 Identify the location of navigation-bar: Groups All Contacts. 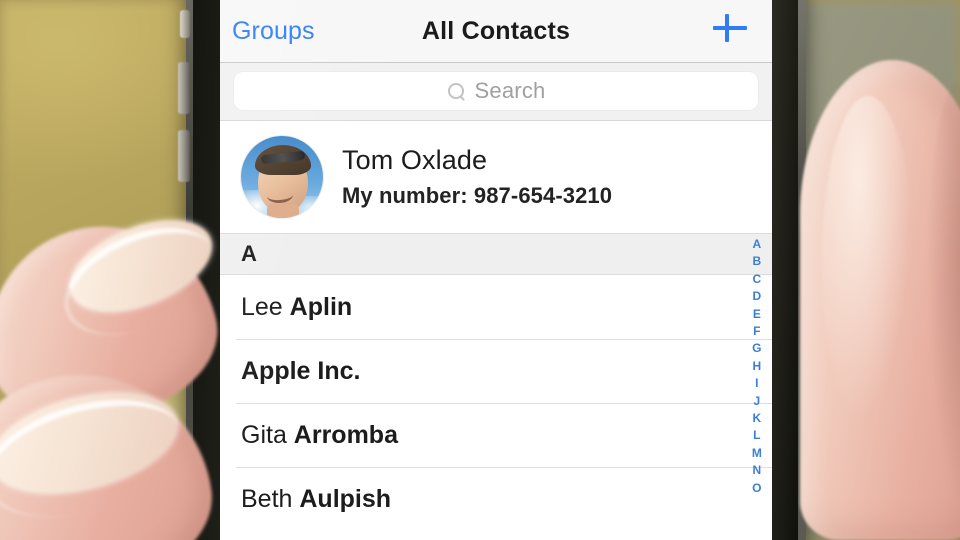
(496, 31).